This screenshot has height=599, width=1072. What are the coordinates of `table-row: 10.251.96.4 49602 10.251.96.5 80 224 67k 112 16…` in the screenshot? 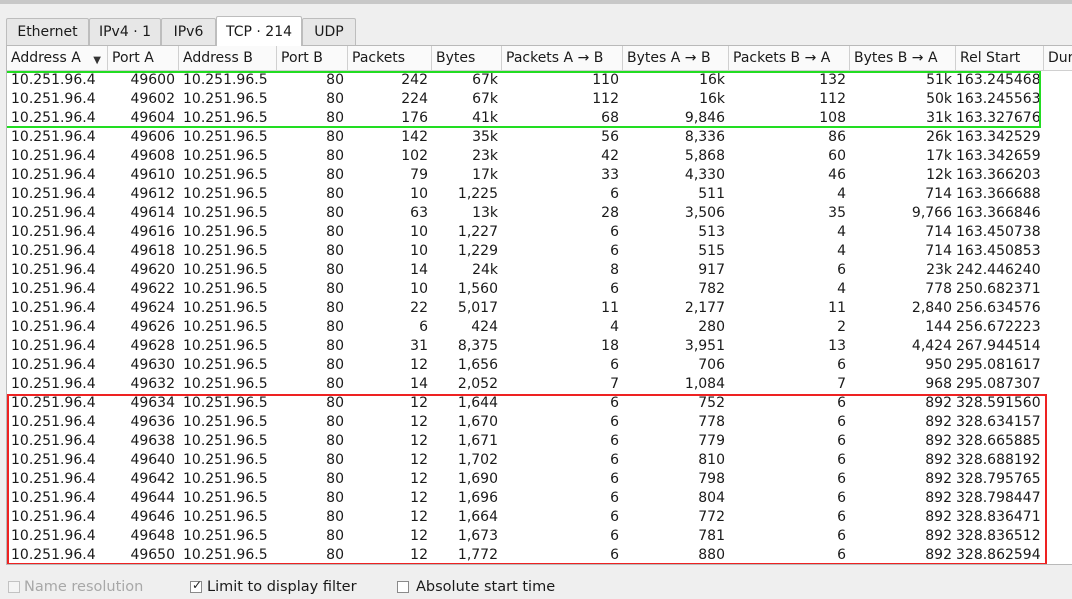 It's located at (539, 99).